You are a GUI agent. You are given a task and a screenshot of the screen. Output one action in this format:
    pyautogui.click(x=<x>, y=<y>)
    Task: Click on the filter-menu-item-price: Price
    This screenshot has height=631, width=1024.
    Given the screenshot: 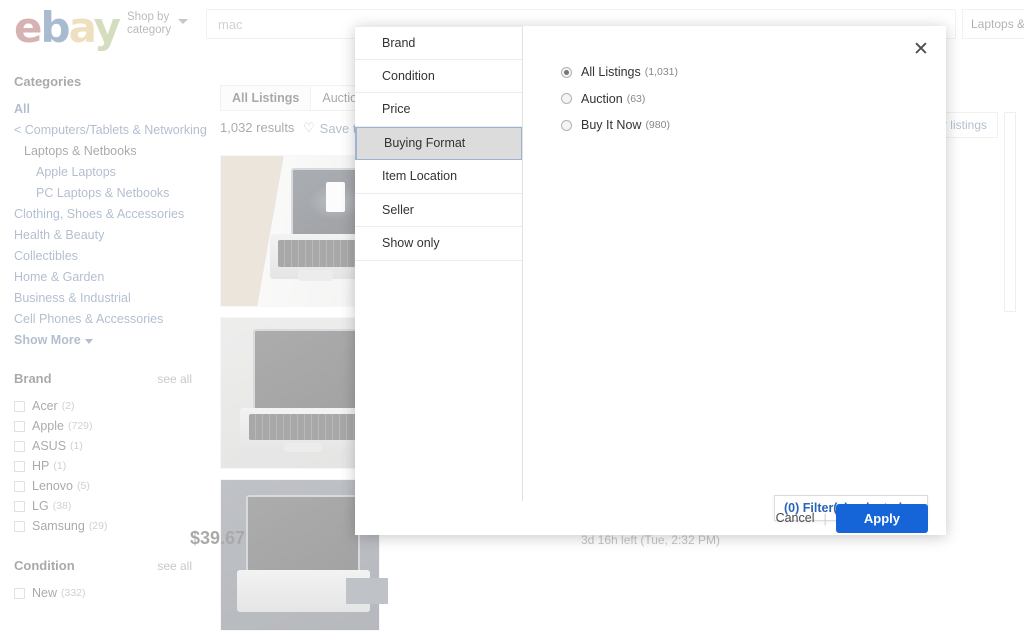 What is the action you would take?
    pyautogui.click(x=438, y=110)
    